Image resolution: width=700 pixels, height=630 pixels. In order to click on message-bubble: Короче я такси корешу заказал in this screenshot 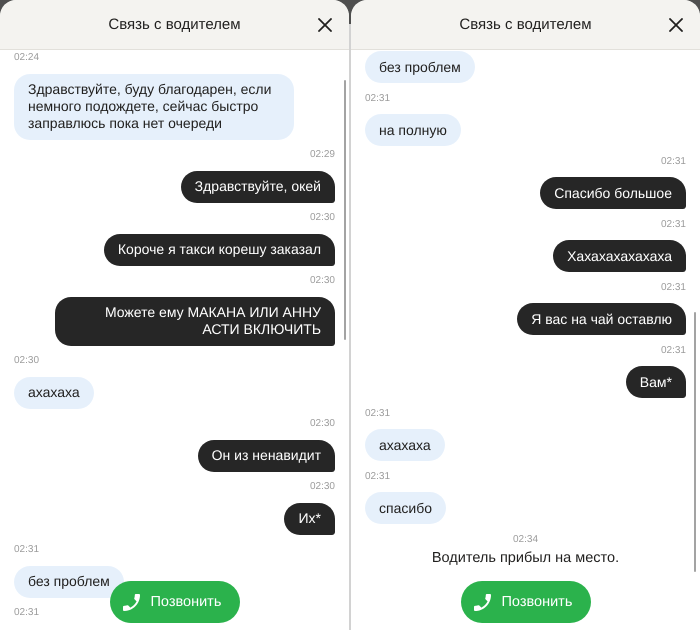, I will do `click(219, 250)`.